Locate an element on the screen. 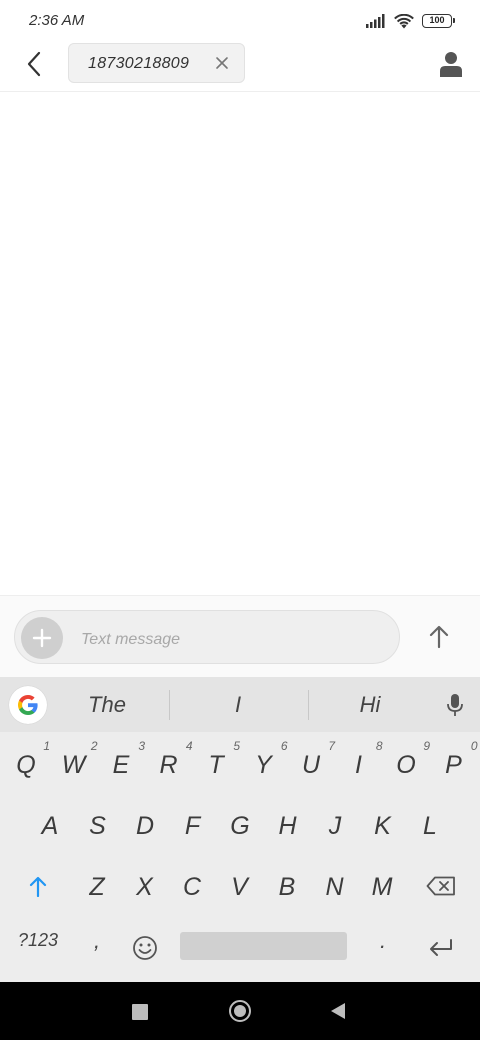  emoji-icon is located at coordinates (145, 948).